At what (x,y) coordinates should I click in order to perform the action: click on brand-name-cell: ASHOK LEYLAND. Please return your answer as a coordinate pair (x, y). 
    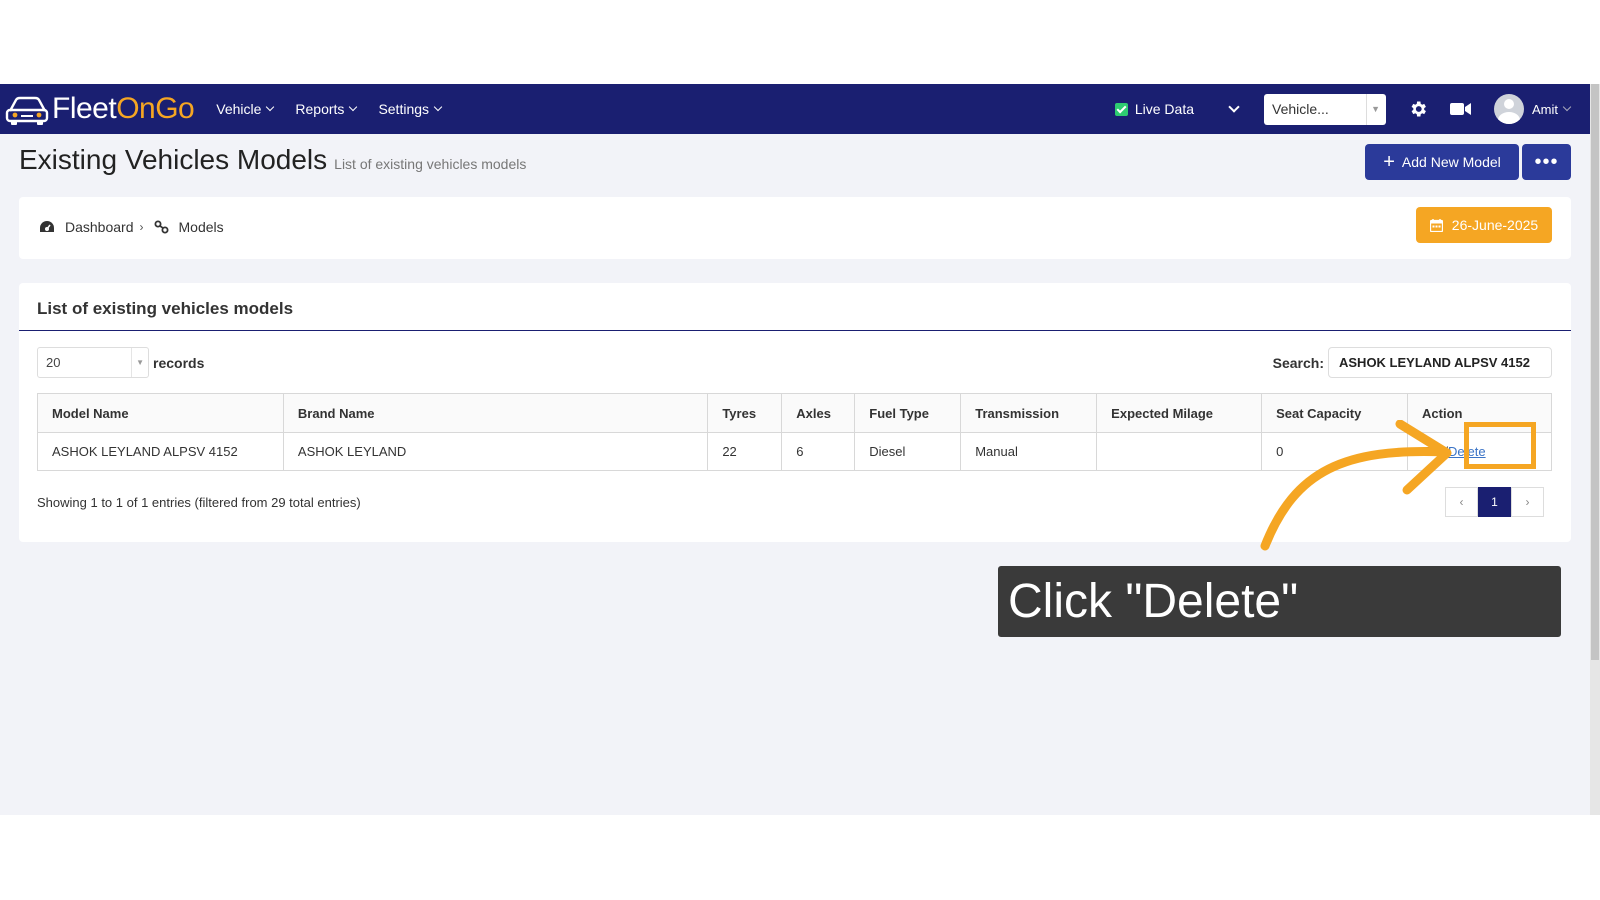
    Looking at the image, I should click on (495, 451).